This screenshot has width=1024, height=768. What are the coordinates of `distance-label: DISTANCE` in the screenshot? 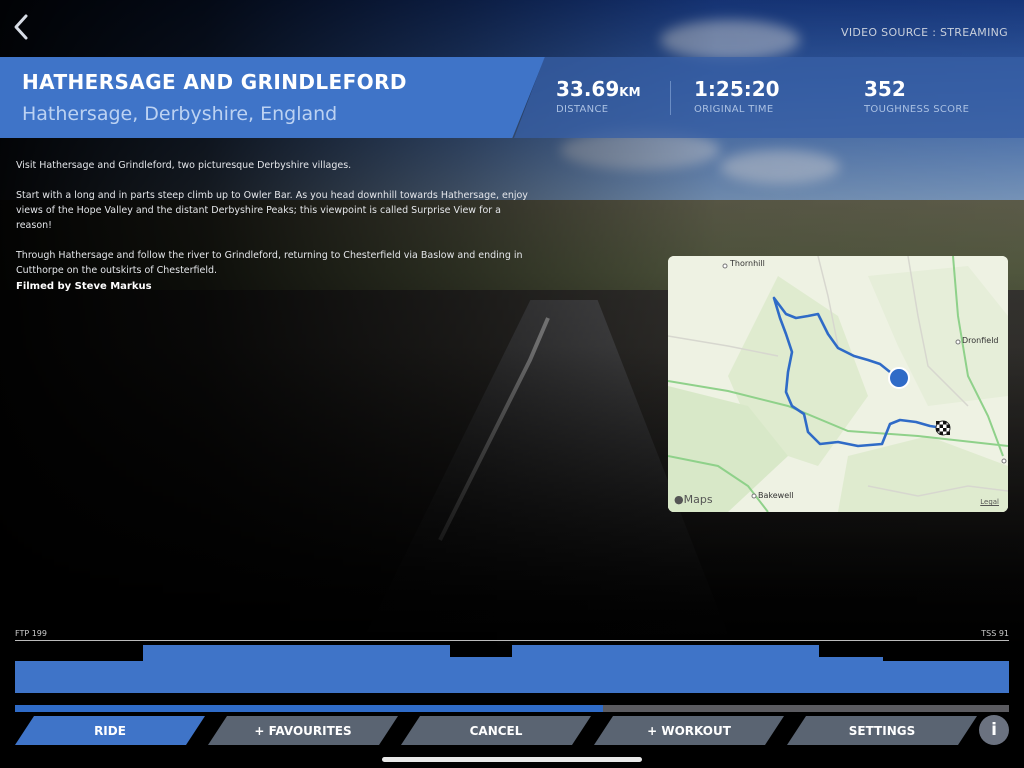 It's located at (582, 109).